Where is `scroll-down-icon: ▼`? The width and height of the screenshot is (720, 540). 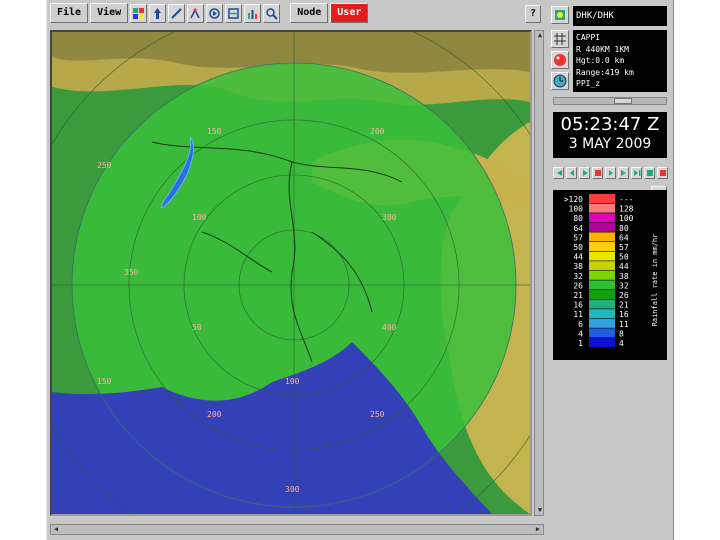
scroll-down-icon: ▼ is located at coordinates (540, 510).